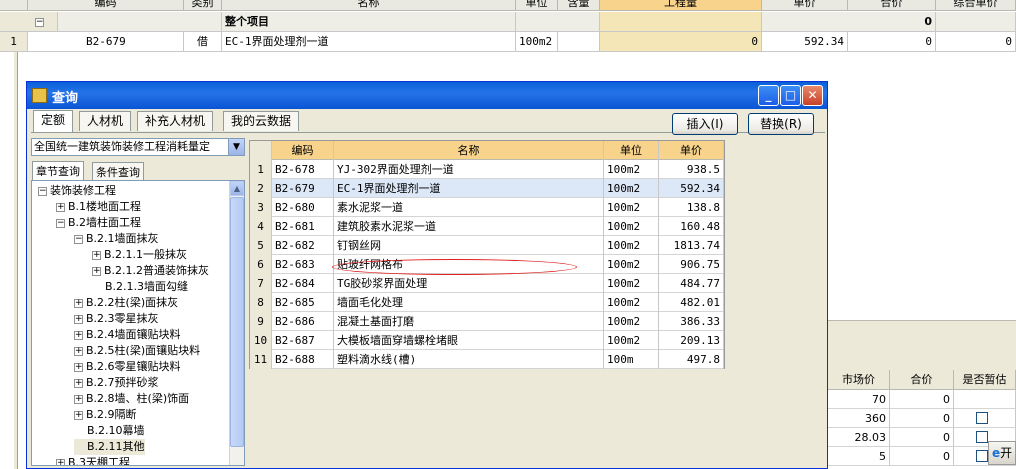 This screenshot has height=469, width=1016. I want to click on grid-cell-code: B2-685, so click(303, 302).